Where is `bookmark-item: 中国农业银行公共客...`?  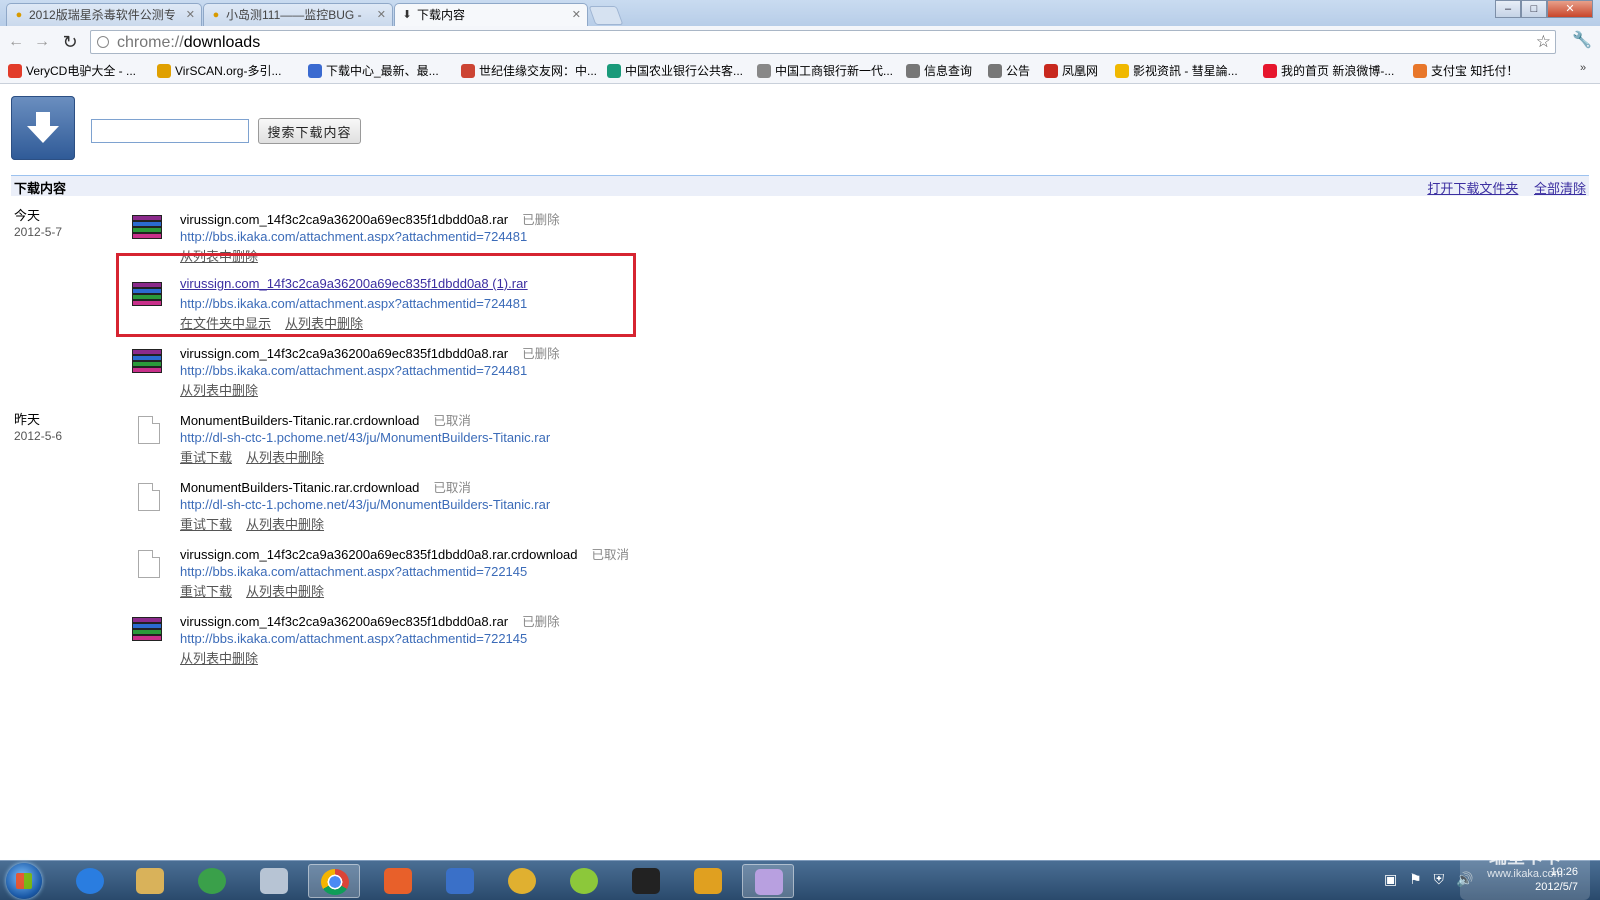
bookmark-item: 中国农业银行公共客... is located at coordinates (675, 71).